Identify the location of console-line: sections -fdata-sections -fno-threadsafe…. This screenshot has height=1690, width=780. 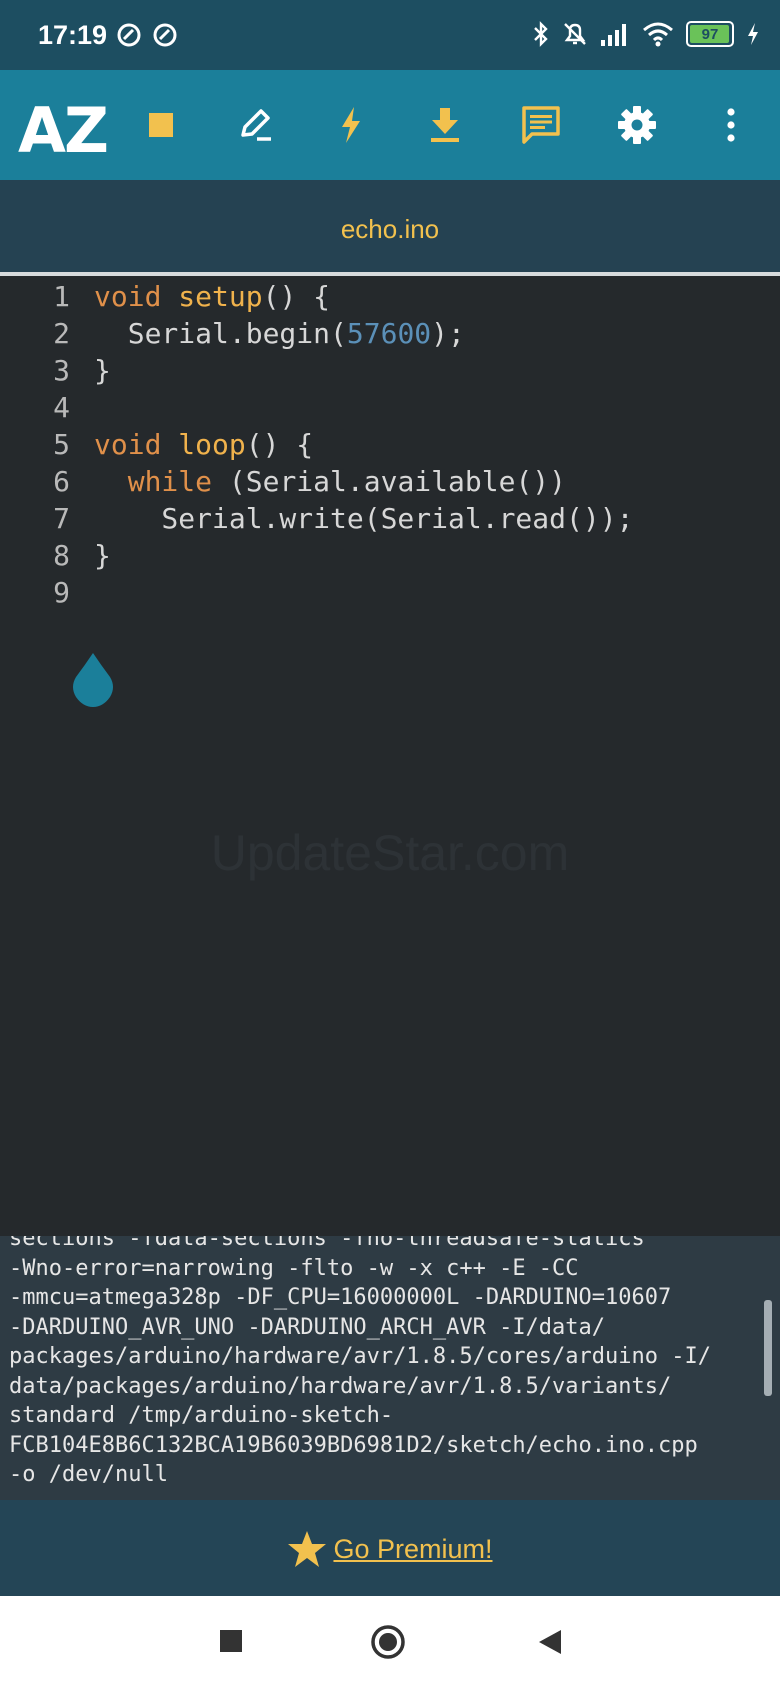
(327, 1243).